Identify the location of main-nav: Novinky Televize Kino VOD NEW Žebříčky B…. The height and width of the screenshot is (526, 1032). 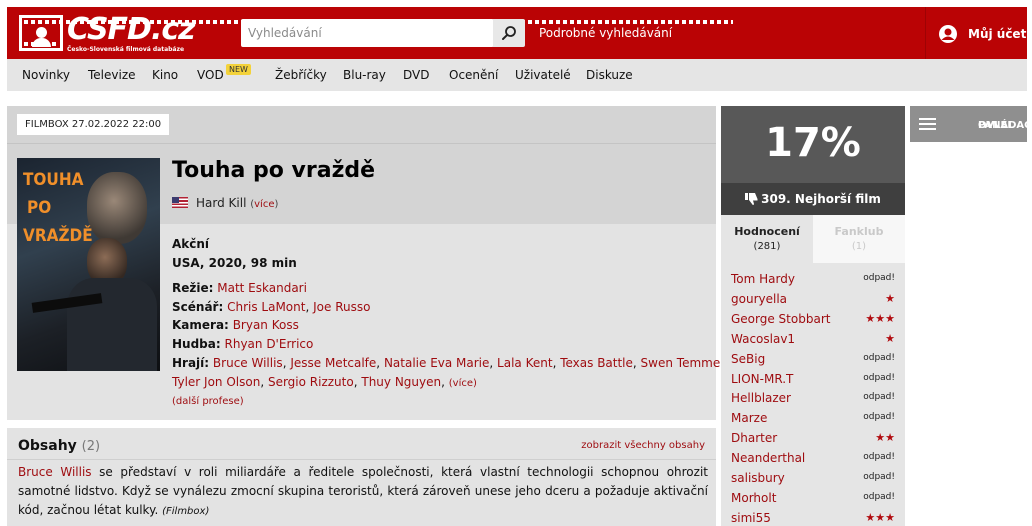
(517, 75).